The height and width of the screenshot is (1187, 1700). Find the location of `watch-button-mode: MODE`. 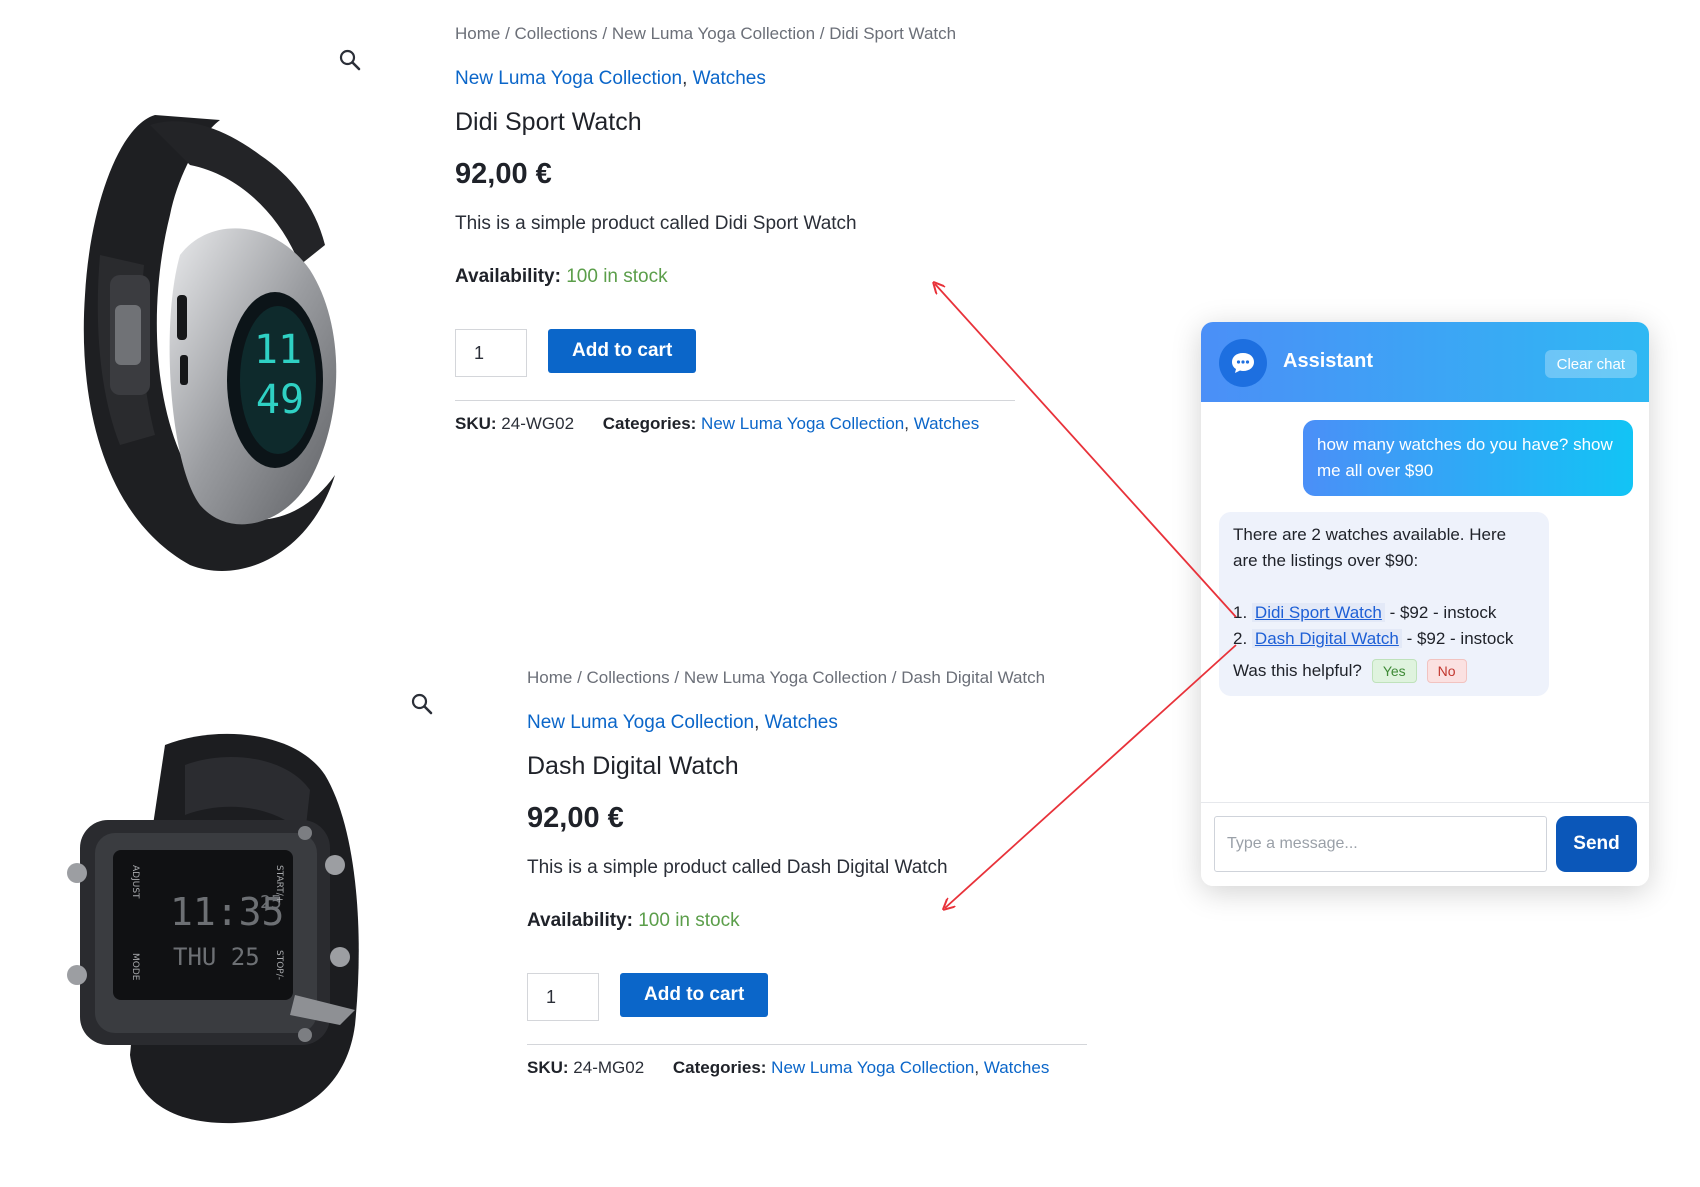

watch-button-mode: MODE is located at coordinates (135, 967).